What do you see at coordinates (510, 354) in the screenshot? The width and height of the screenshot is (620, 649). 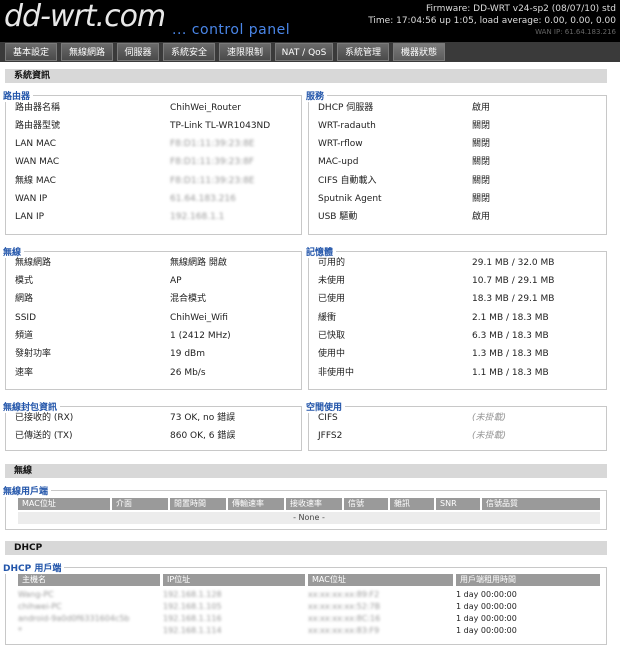 I see `row-value: 1.3 MB / 18.3 MB` at bounding box center [510, 354].